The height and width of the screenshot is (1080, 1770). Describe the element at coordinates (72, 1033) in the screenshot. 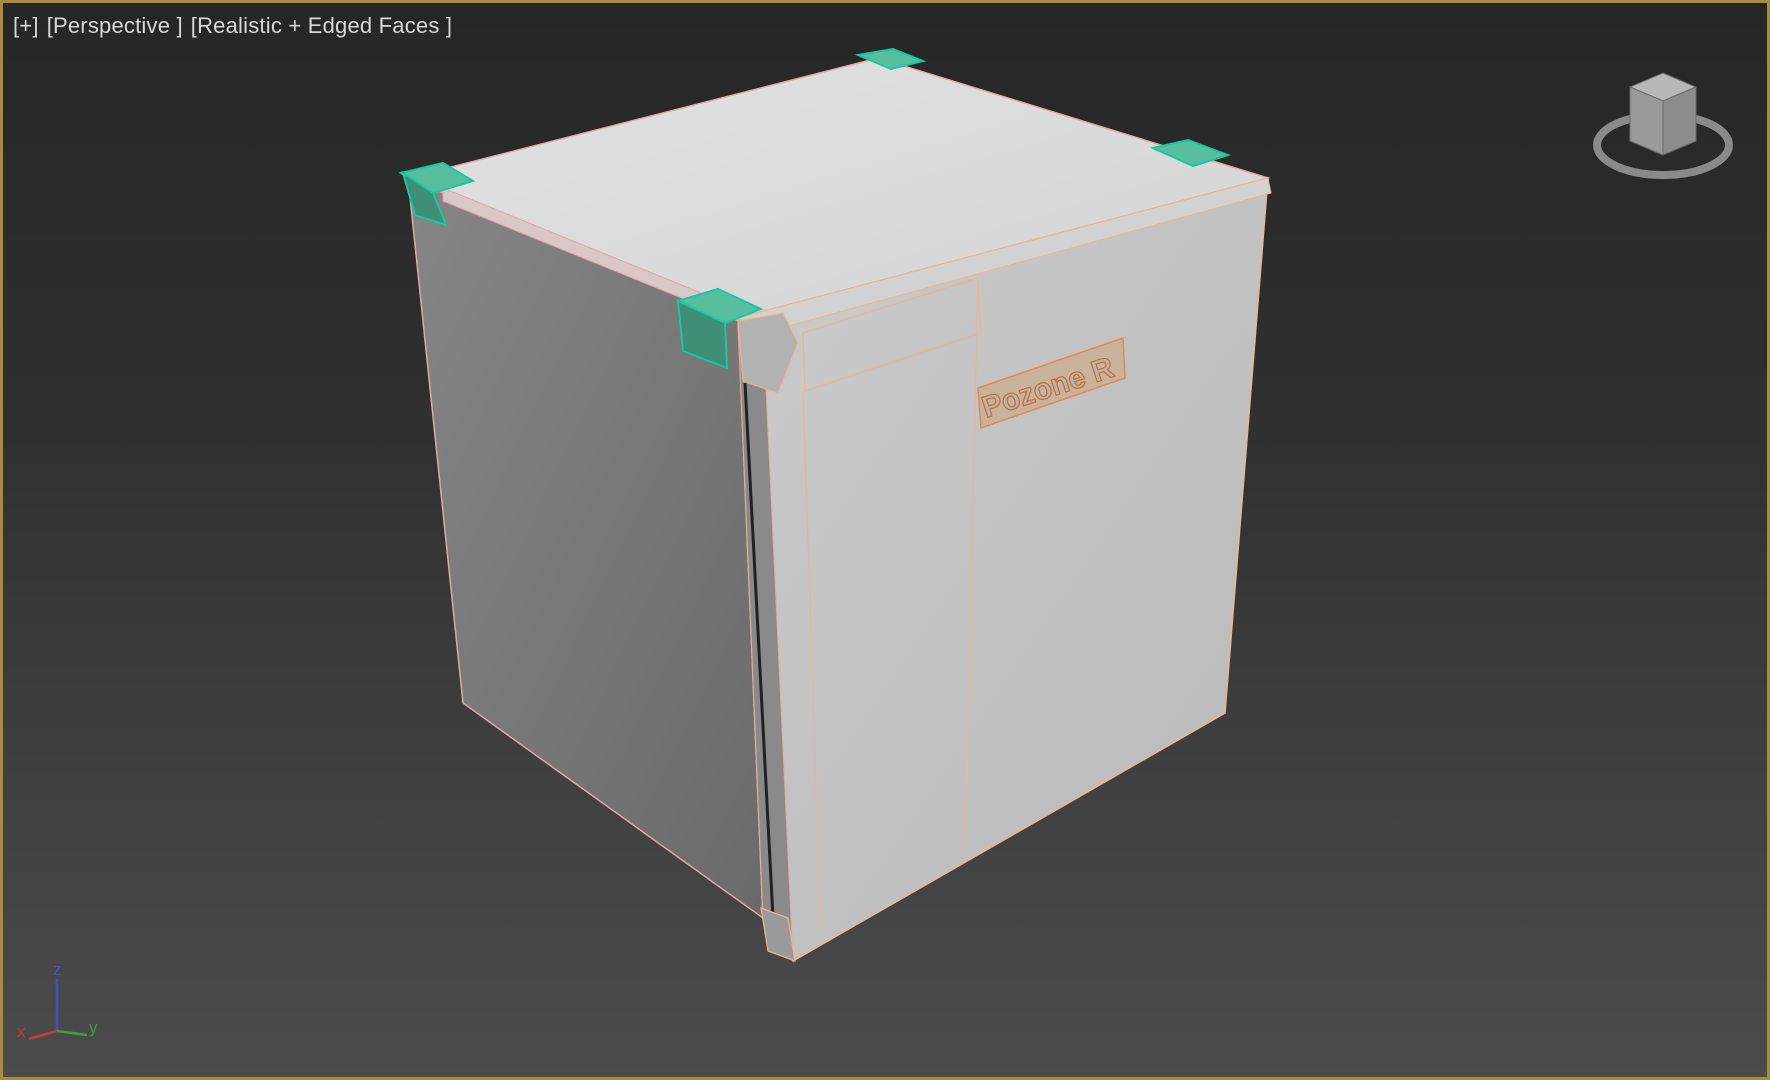

I see `y-axis-line` at that location.